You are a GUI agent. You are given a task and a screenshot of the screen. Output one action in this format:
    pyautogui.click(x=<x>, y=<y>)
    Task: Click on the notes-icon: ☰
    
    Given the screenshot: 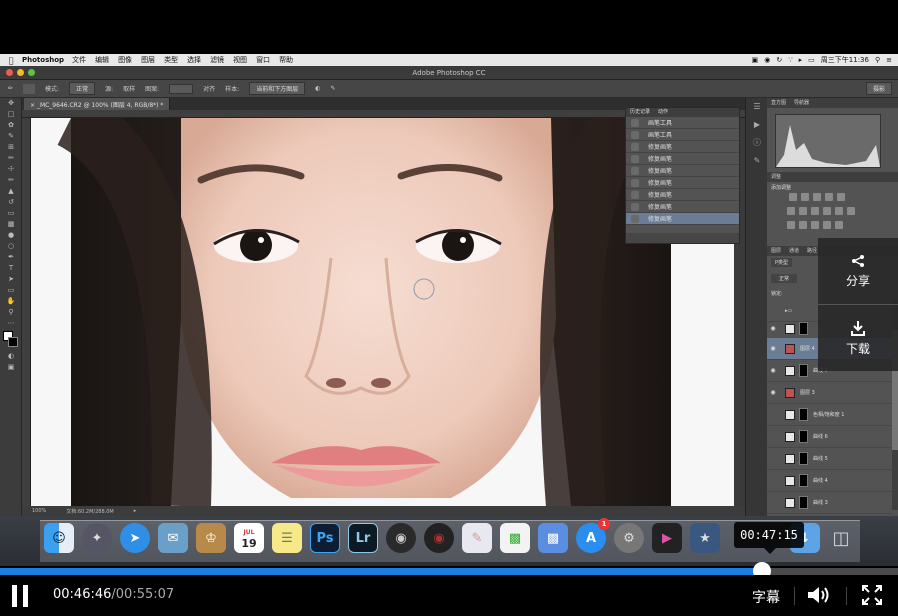 What is the action you would take?
    pyautogui.click(x=287, y=538)
    